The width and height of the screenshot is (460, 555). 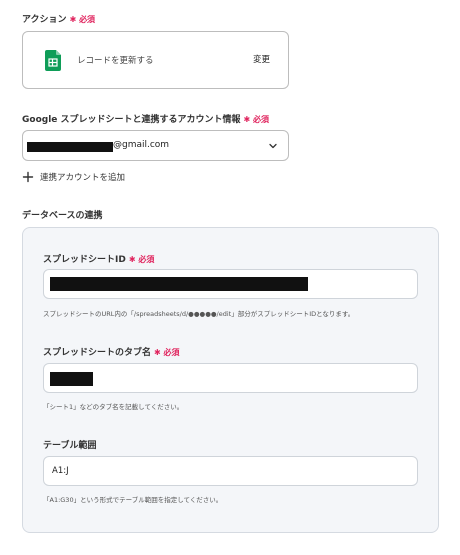 What do you see at coordinates (141, 145) in the screenshot?
I see `account-email-suffix: @gmail.com` at bounding box center [141, 145].